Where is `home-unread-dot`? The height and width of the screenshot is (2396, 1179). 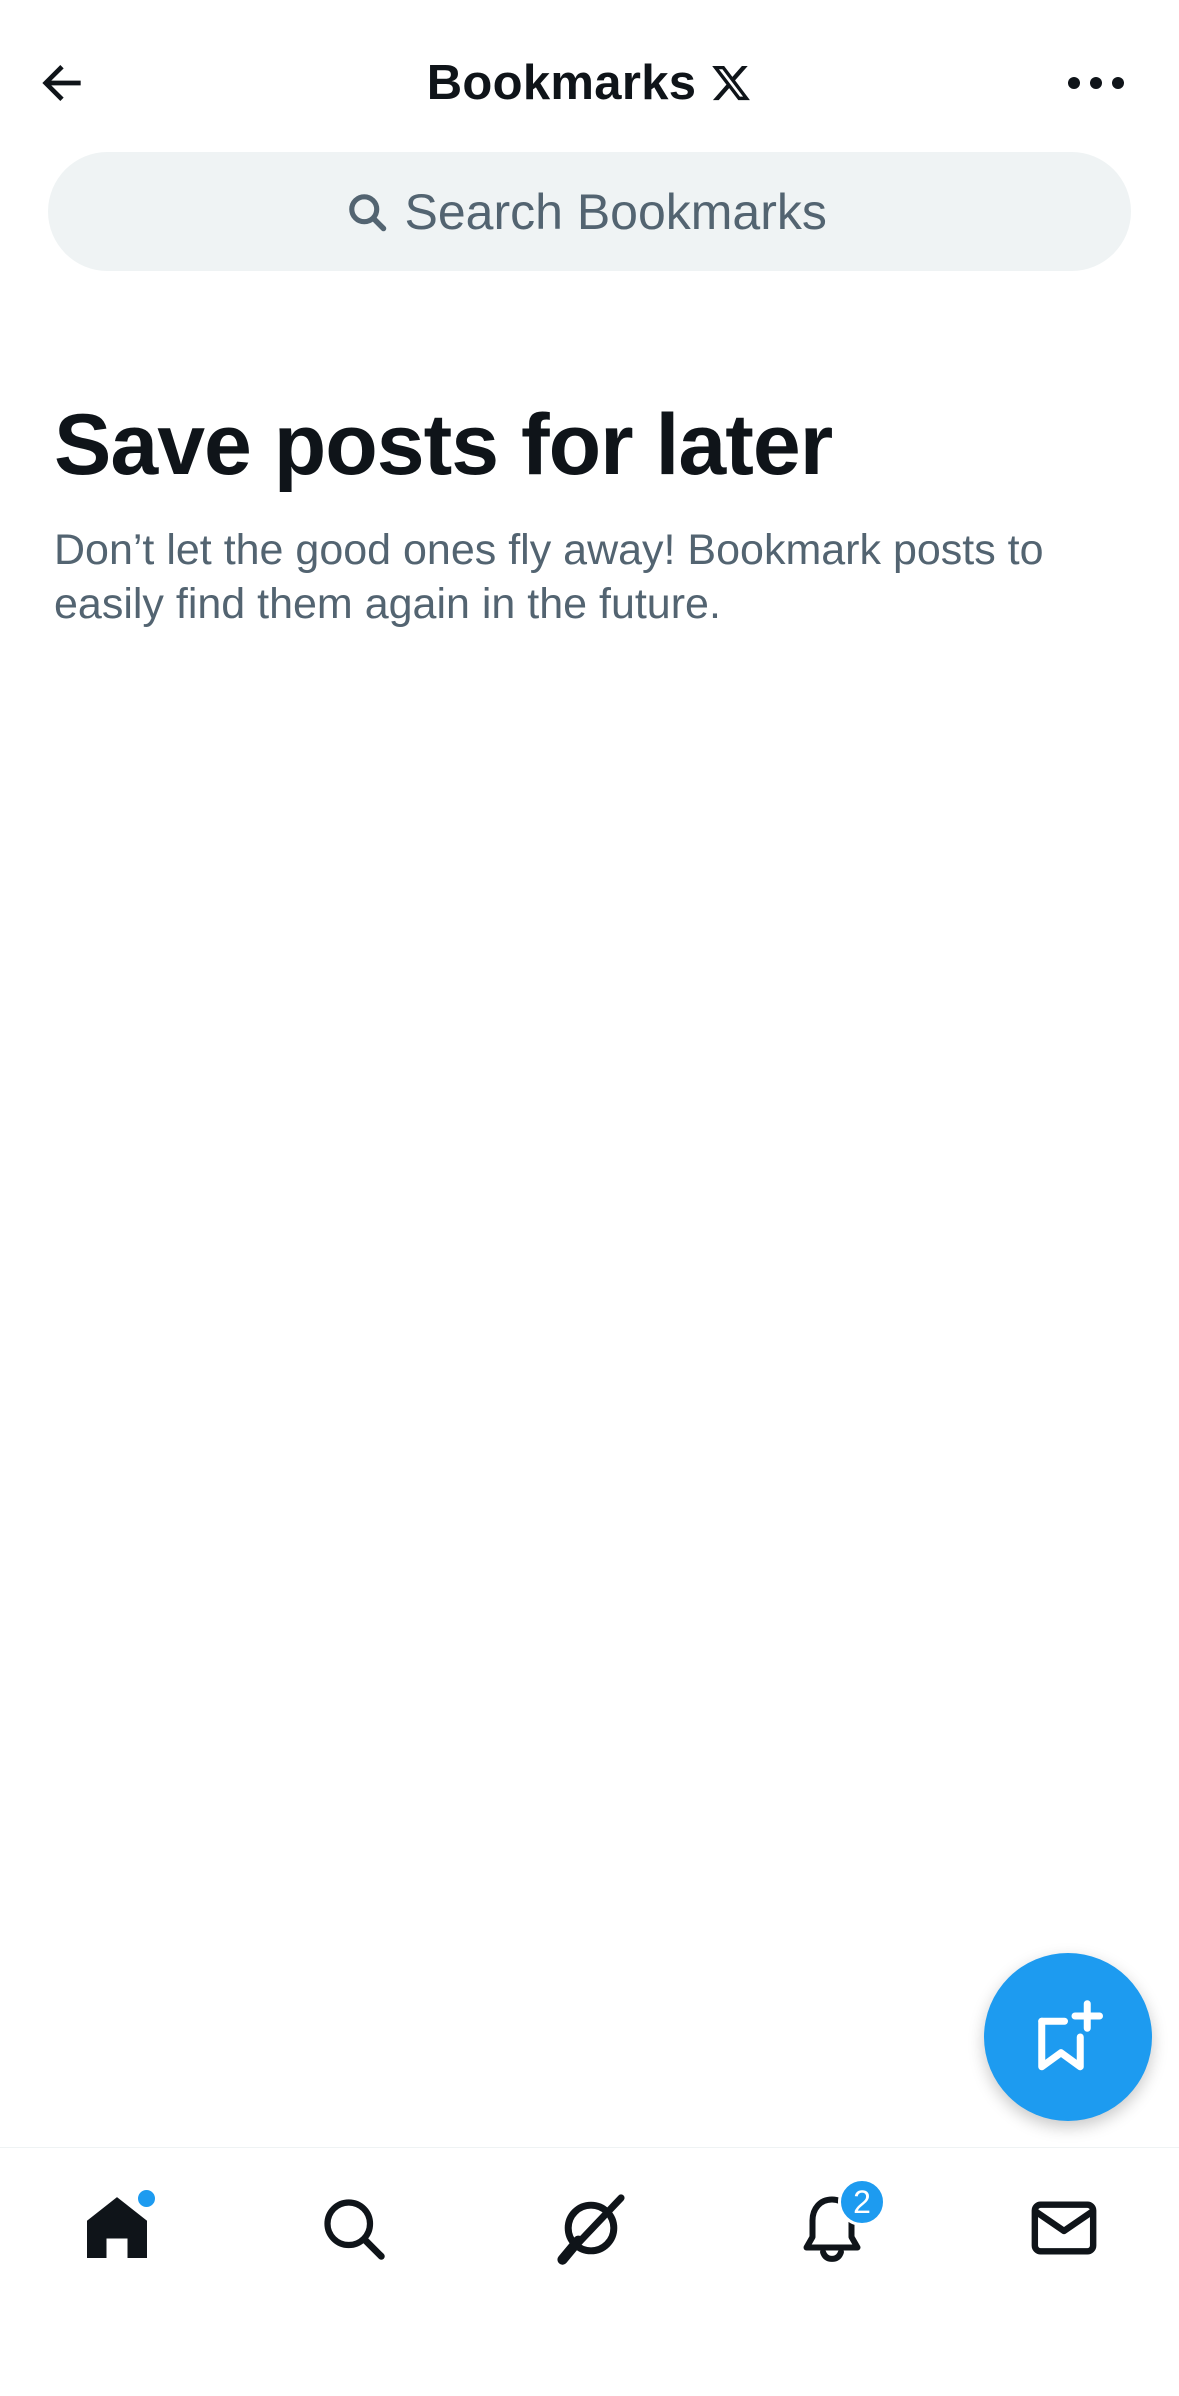 home-unread-dot is located at coordinates (146, 2198).